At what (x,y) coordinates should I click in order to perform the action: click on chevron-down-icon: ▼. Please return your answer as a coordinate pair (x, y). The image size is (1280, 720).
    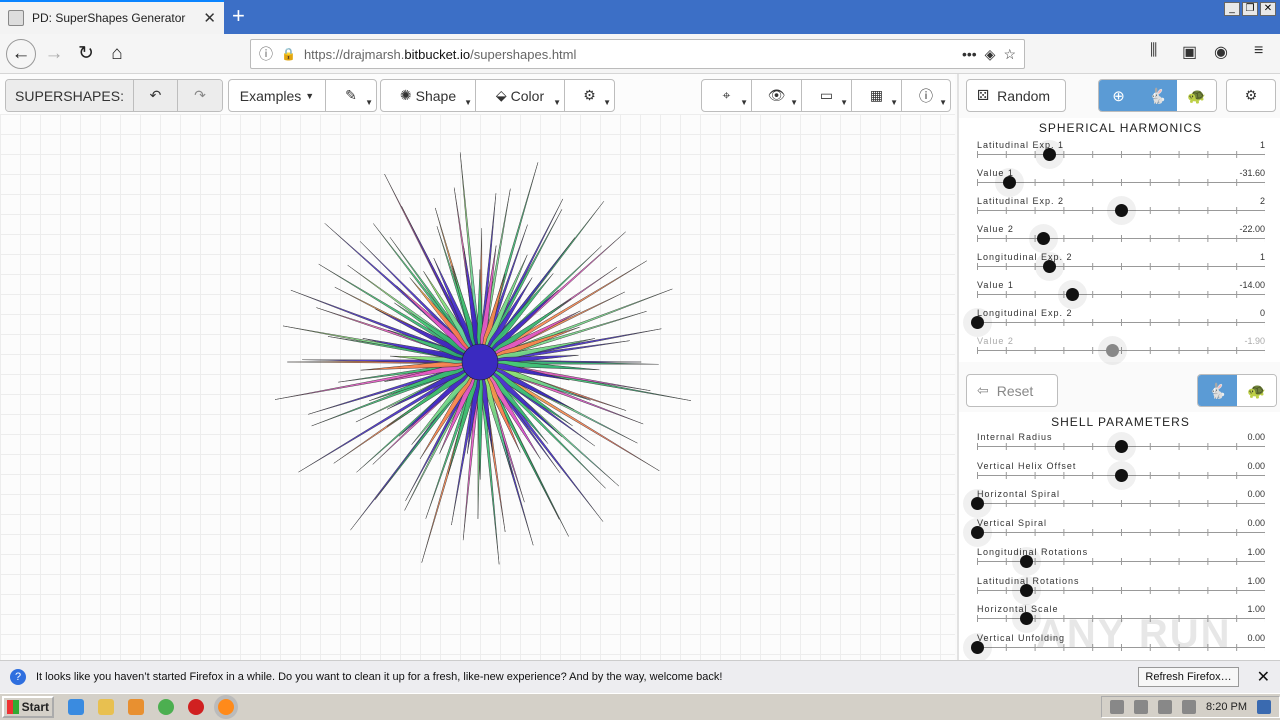
    Looking at the image, I should click on (943, 102).